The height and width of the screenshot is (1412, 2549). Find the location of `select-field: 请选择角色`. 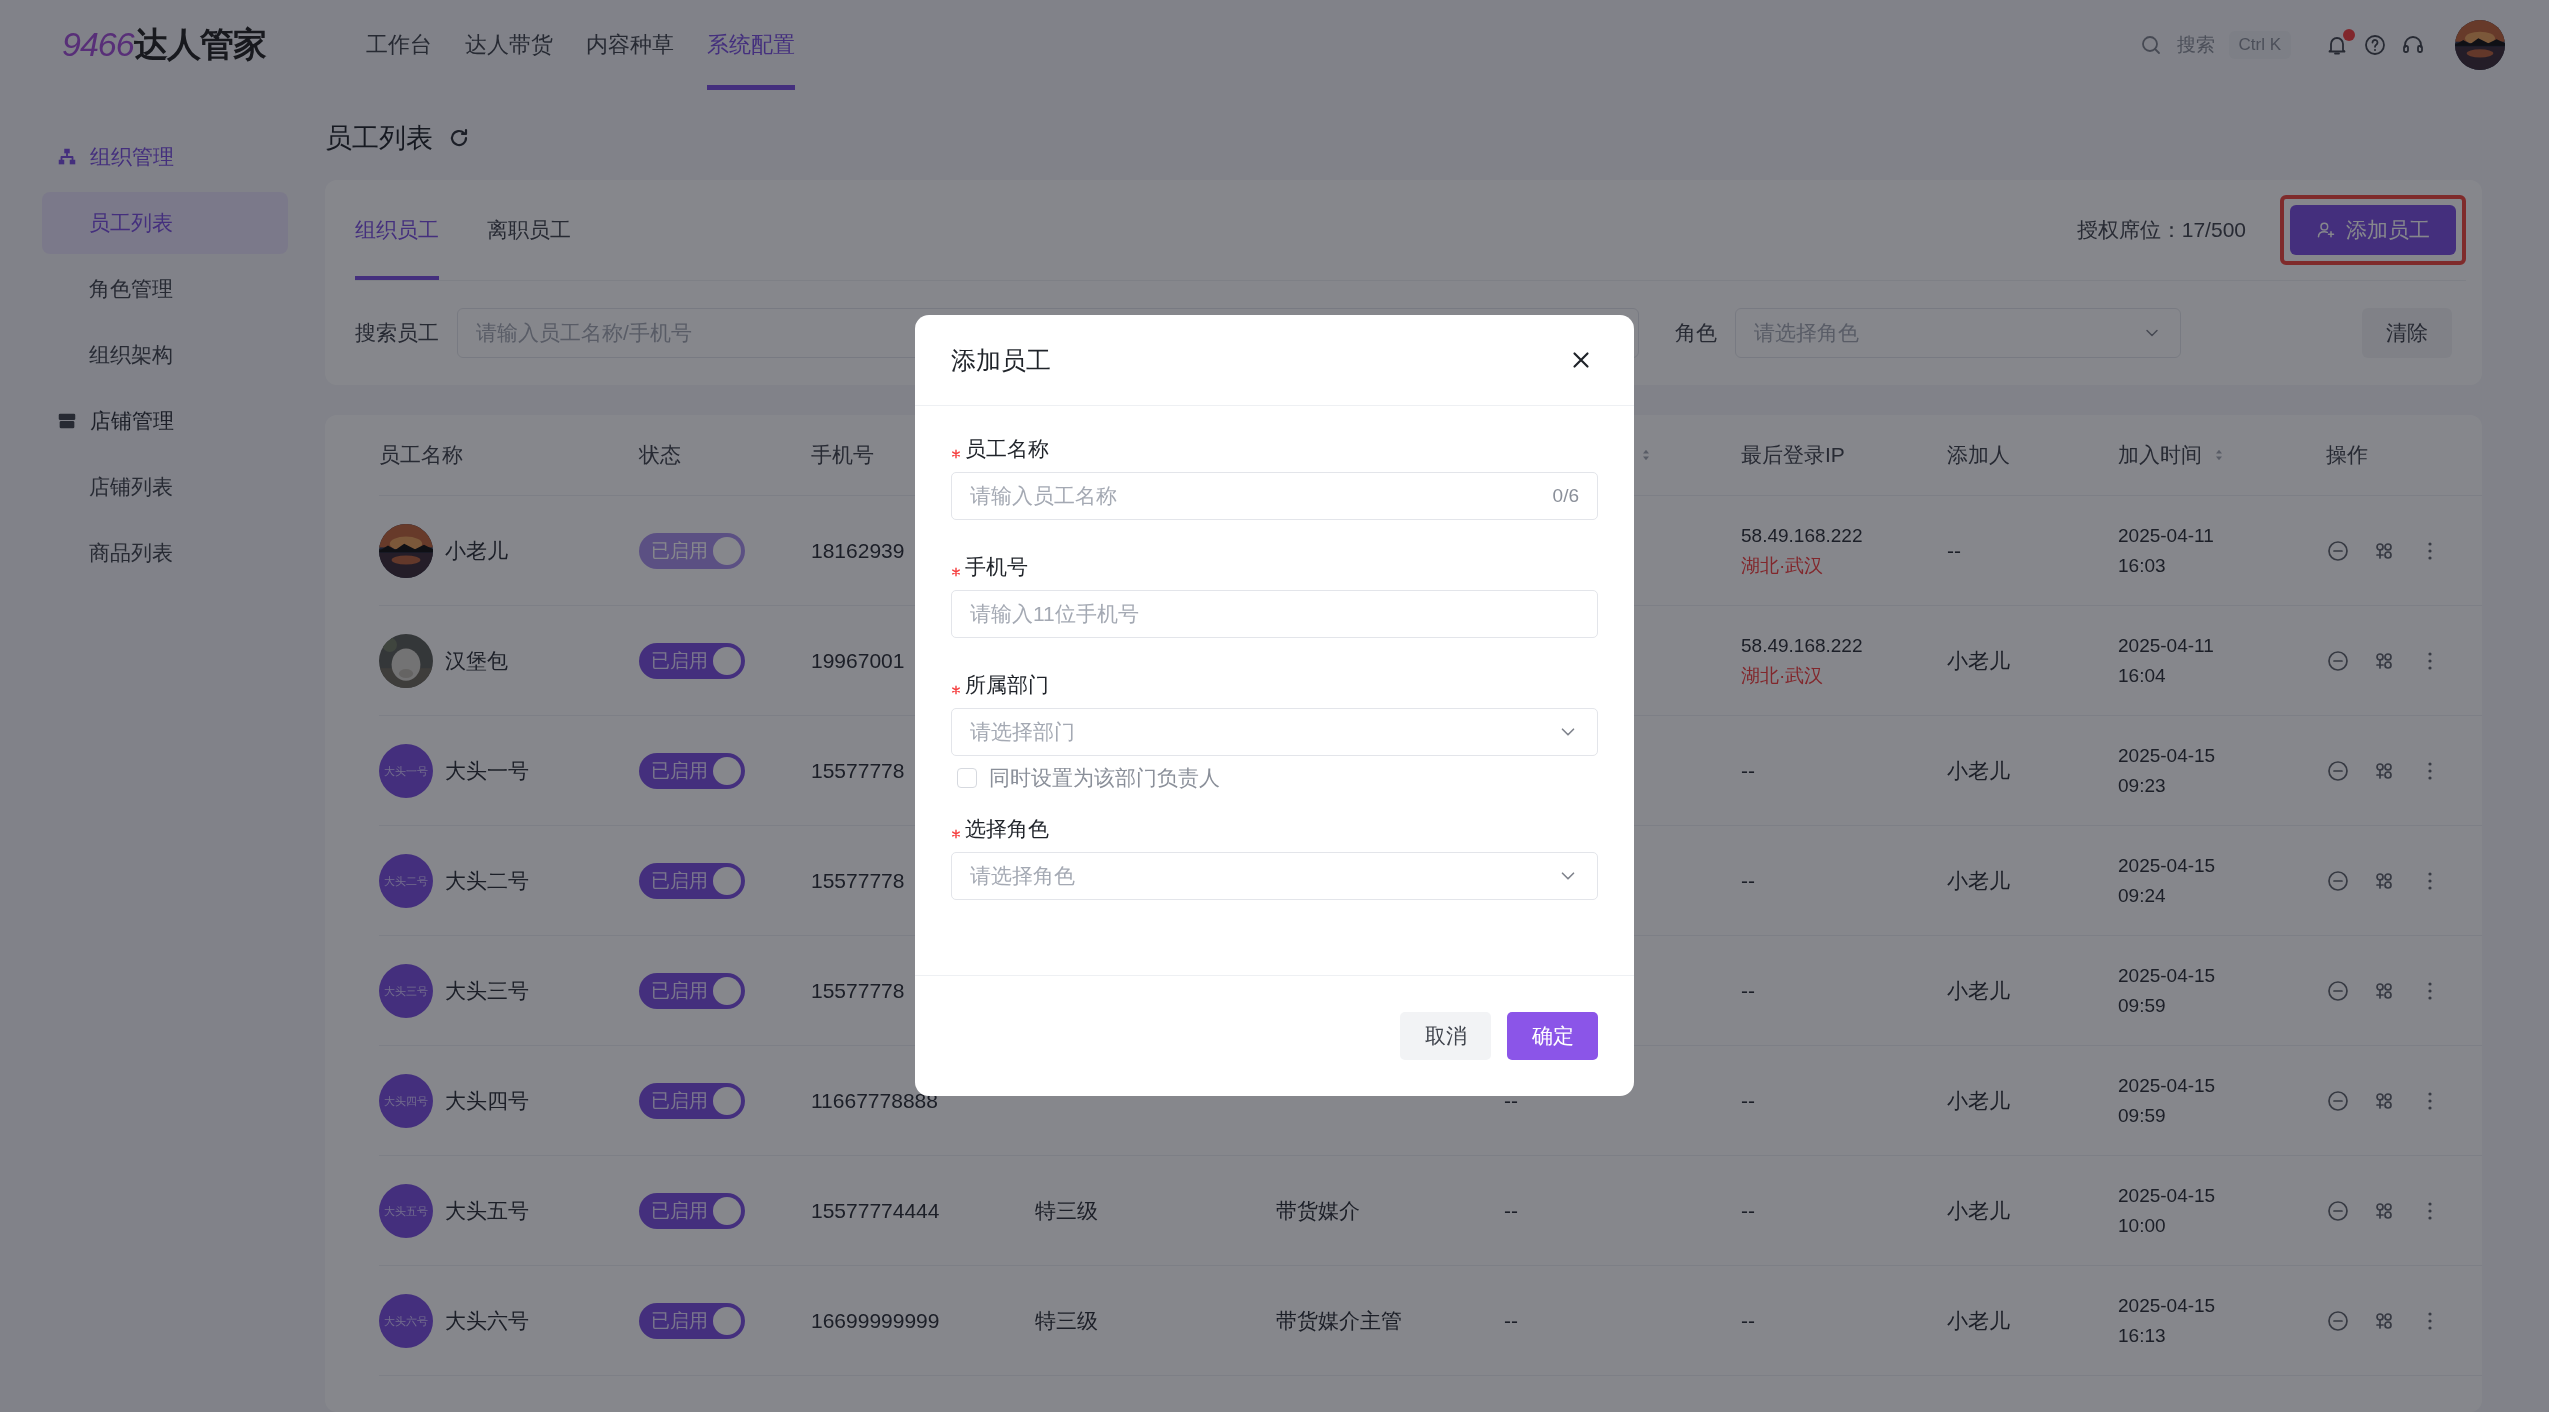

select-field: 请选择角色 is located at coordinates (1274, 876).